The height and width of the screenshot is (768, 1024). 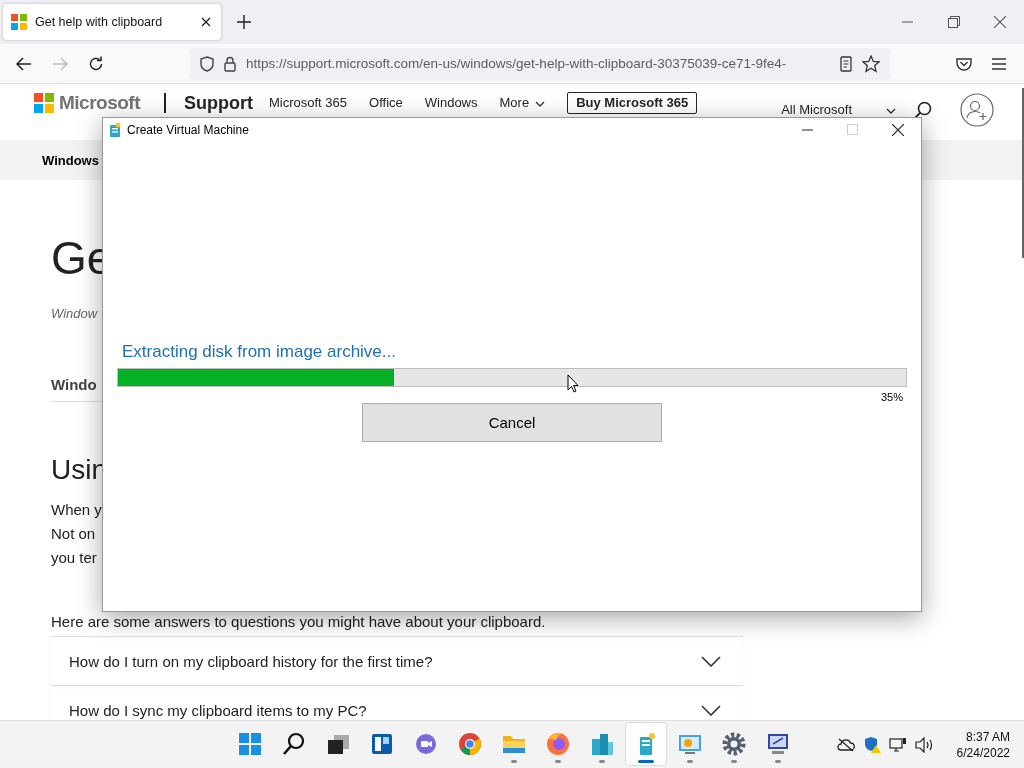 I want to click on lock-icon, so click(x=230, y=63).